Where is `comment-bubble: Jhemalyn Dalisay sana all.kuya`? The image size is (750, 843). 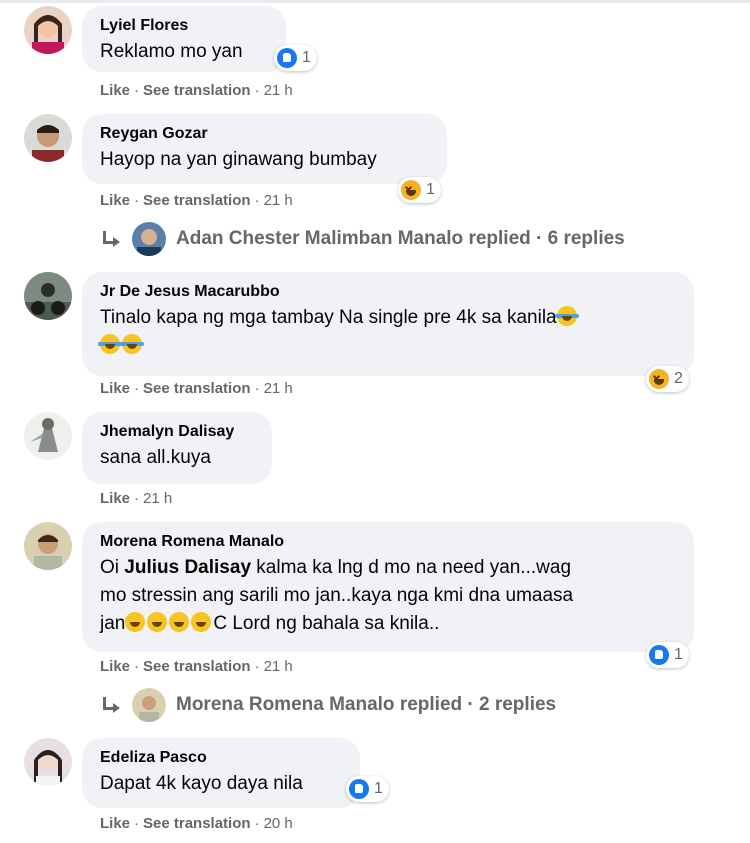 comment-bubble: Jhemalyn Dalisay sana all.kuya is located at coordinates (177, 448).